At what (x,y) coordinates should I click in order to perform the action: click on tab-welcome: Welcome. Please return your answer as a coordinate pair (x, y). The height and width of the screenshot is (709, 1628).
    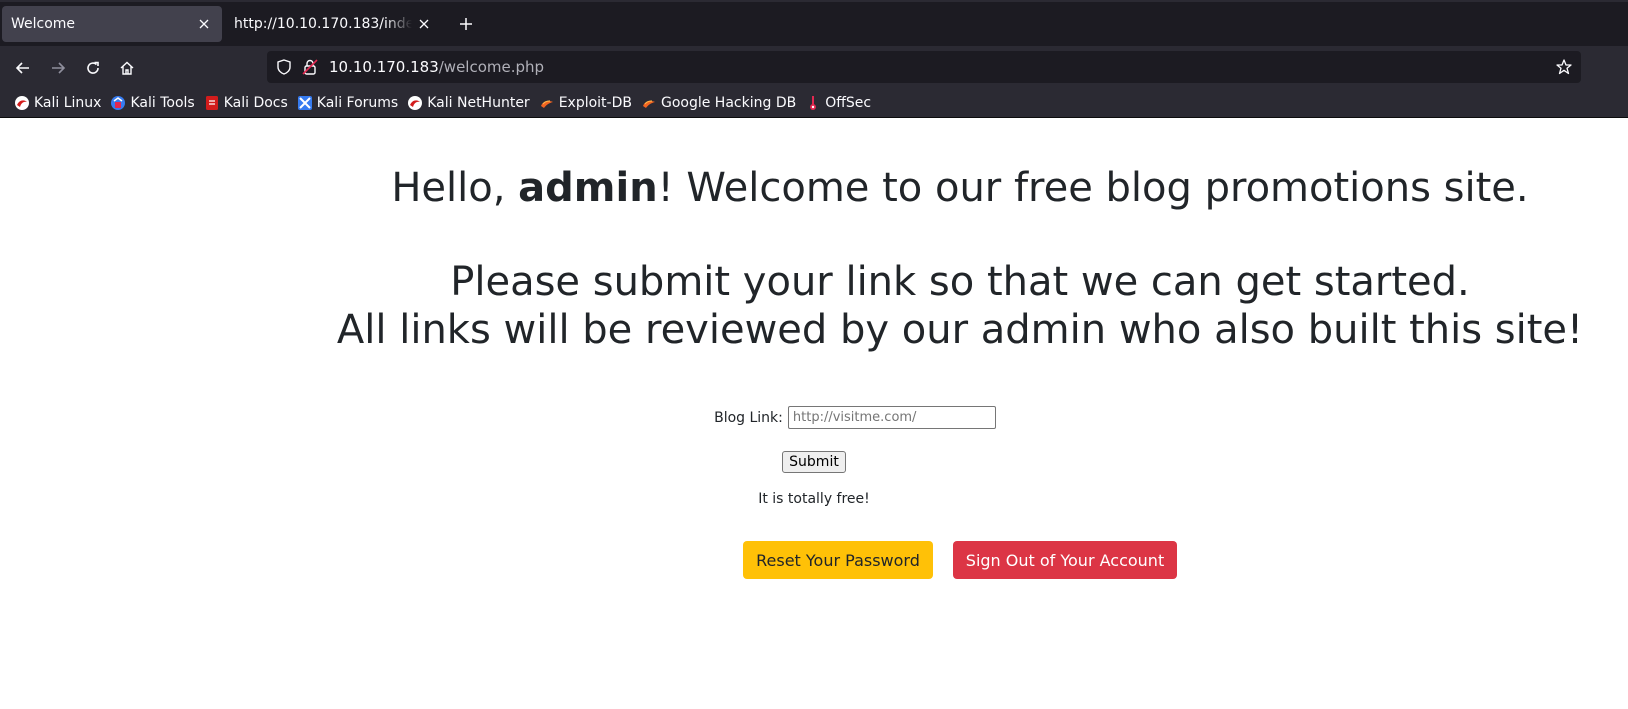
    Looking at the image, I should click on (112, 24).